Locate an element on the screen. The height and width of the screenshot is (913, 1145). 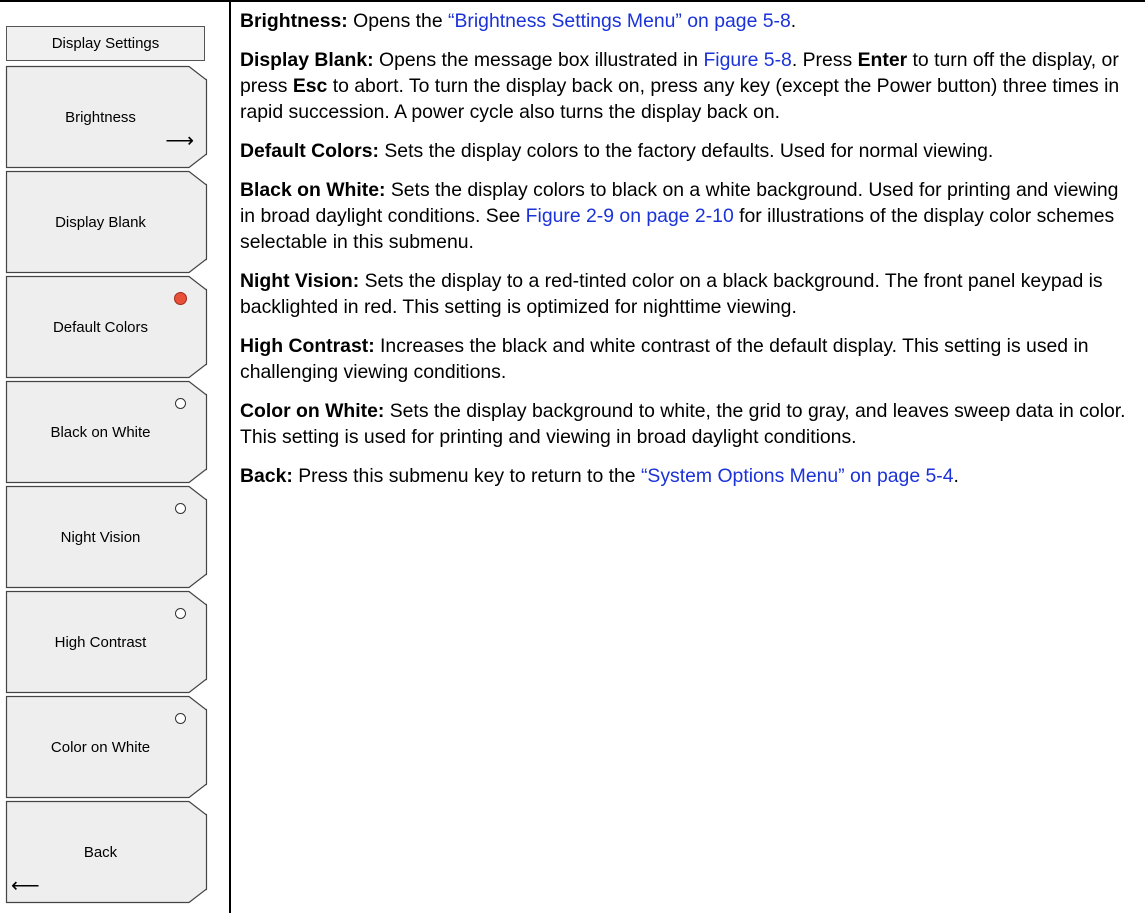
night-vision-key: Night Vision is located at coordinates (106, 537).